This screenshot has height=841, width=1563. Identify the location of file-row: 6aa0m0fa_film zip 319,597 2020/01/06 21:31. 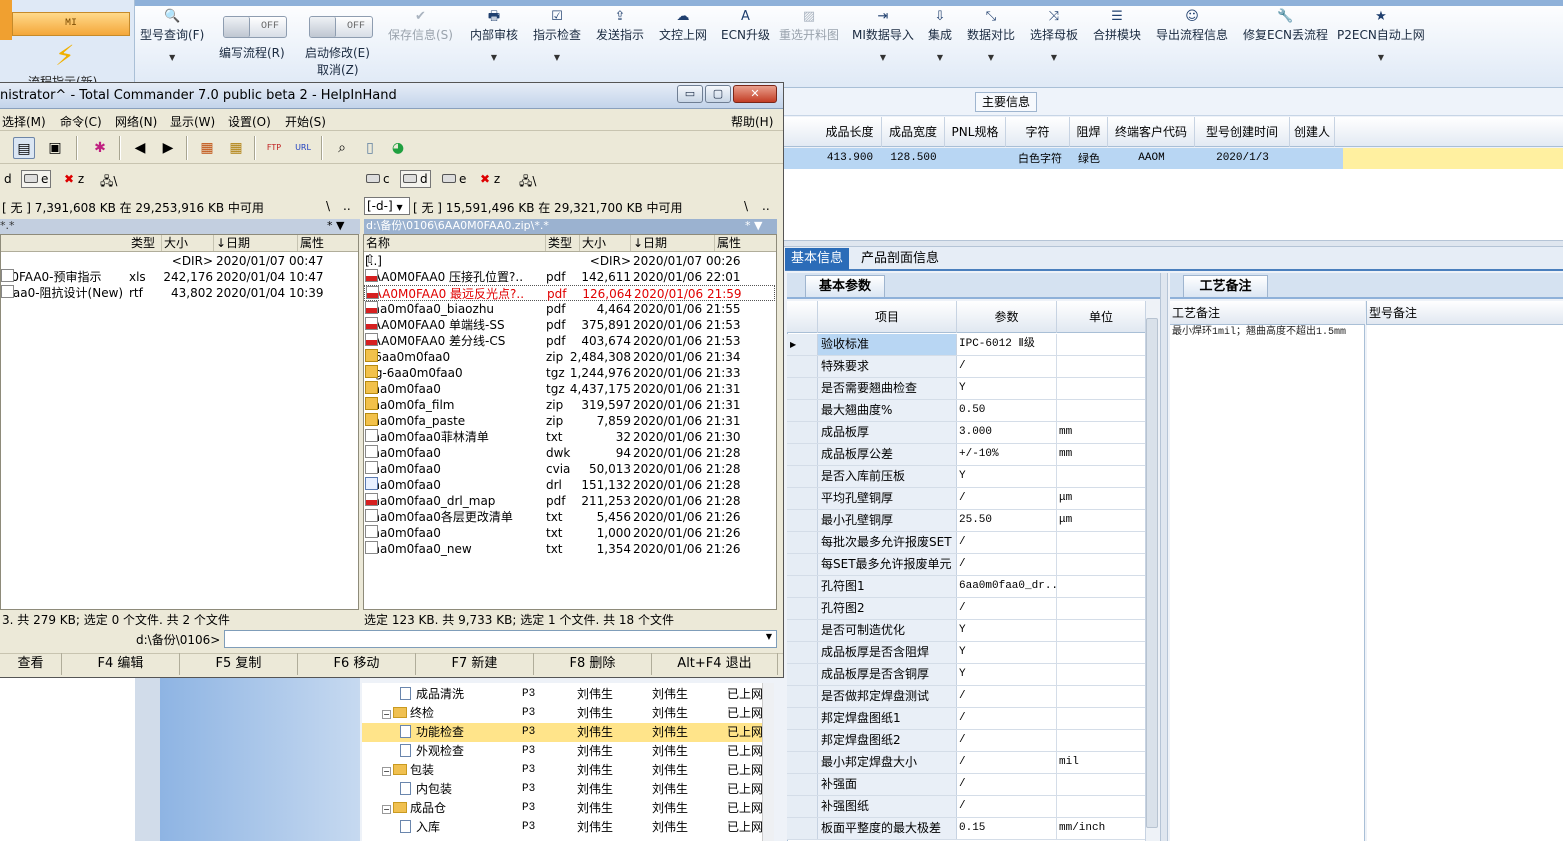
(569, 405).